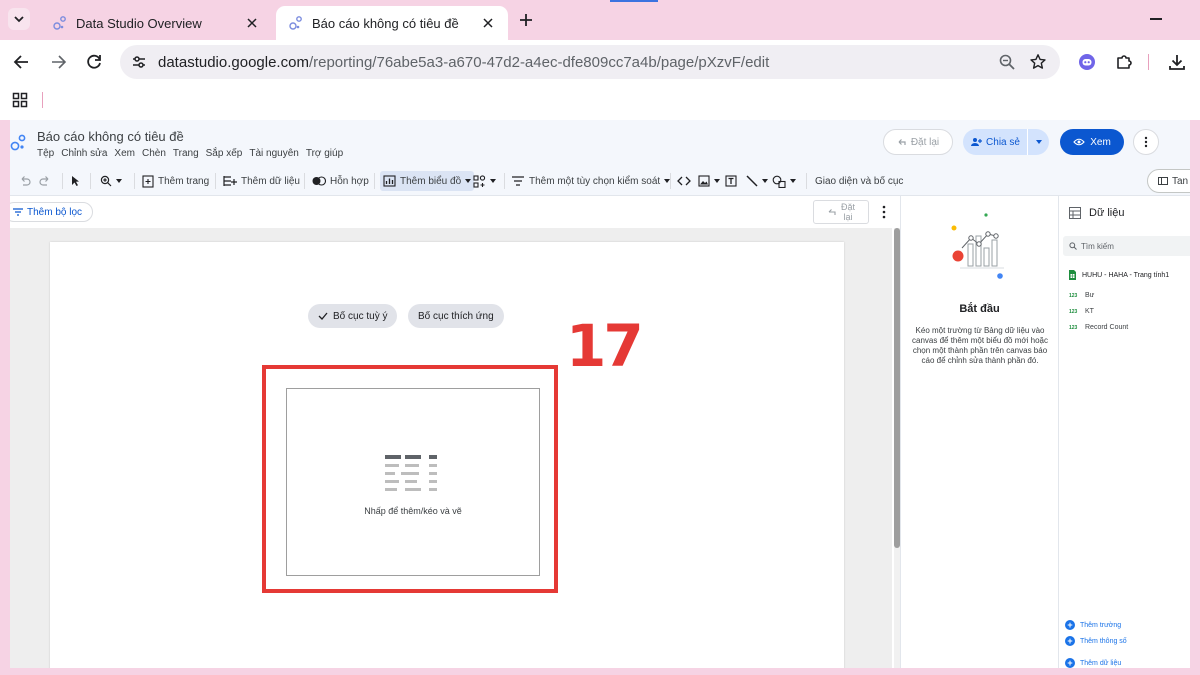  What do you see at coordinates (1093, 625) in the screenshot?
I see `add-field-button: + Thêm trường` at bounding box center [1093, 625].